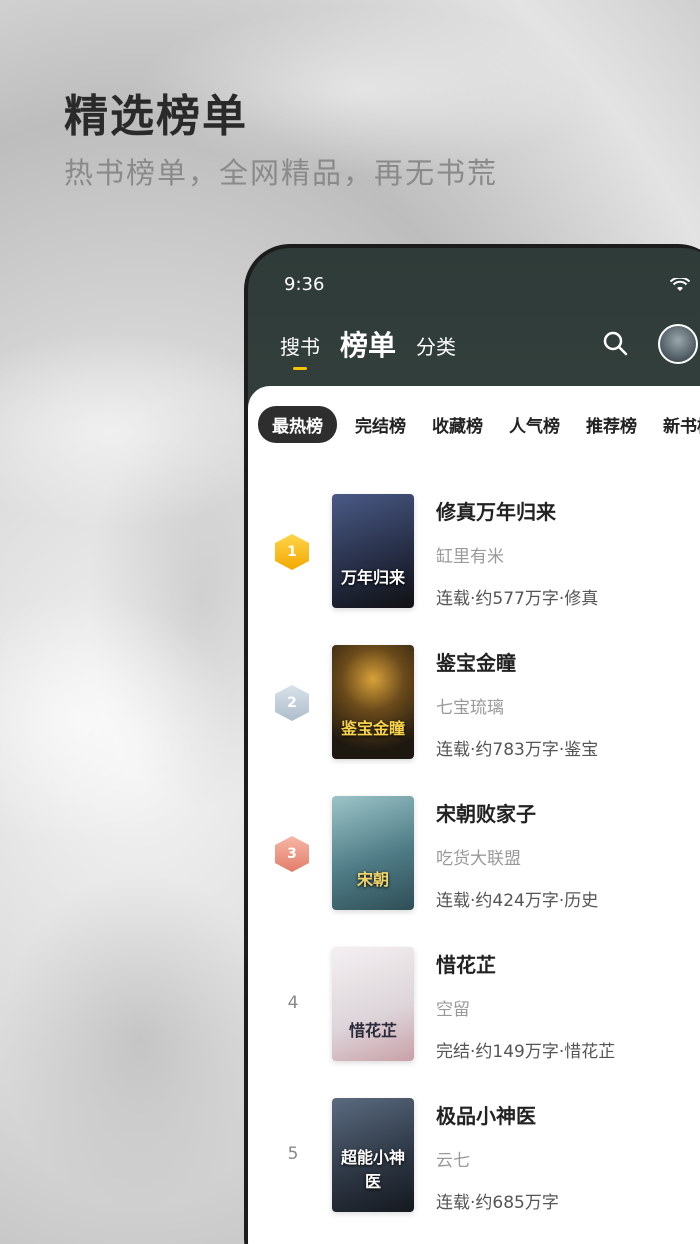 This screenshot has width=700, height=1244. I want to click on search-icon, so click(615, 343).